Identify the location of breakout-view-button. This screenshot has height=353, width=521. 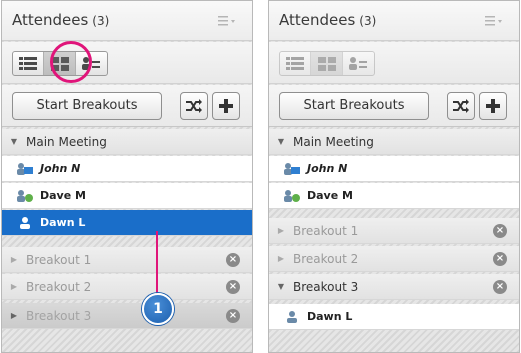
(327, 63).